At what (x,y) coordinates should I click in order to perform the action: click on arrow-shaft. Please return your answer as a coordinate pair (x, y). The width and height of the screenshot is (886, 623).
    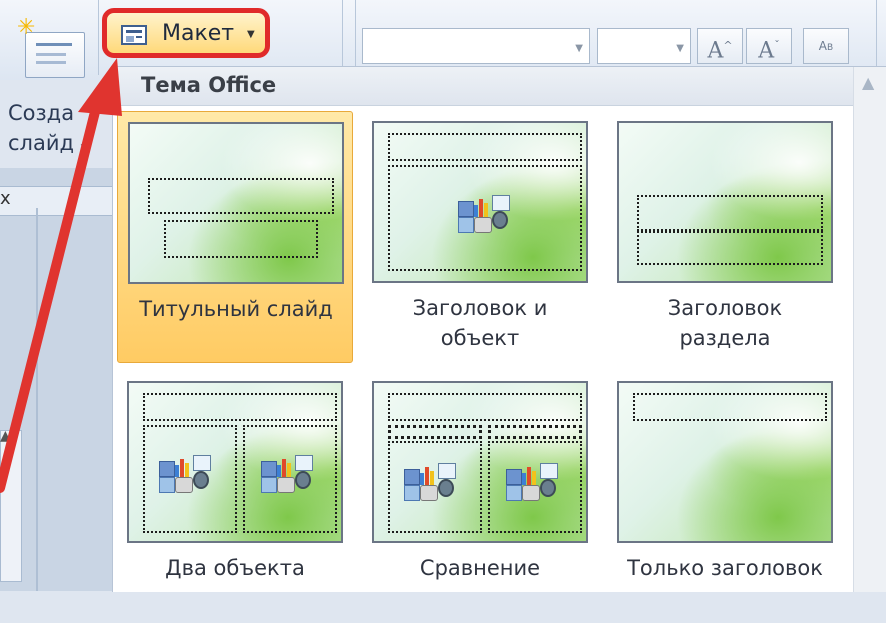
    Looking at the image, I should click on (52, 290).